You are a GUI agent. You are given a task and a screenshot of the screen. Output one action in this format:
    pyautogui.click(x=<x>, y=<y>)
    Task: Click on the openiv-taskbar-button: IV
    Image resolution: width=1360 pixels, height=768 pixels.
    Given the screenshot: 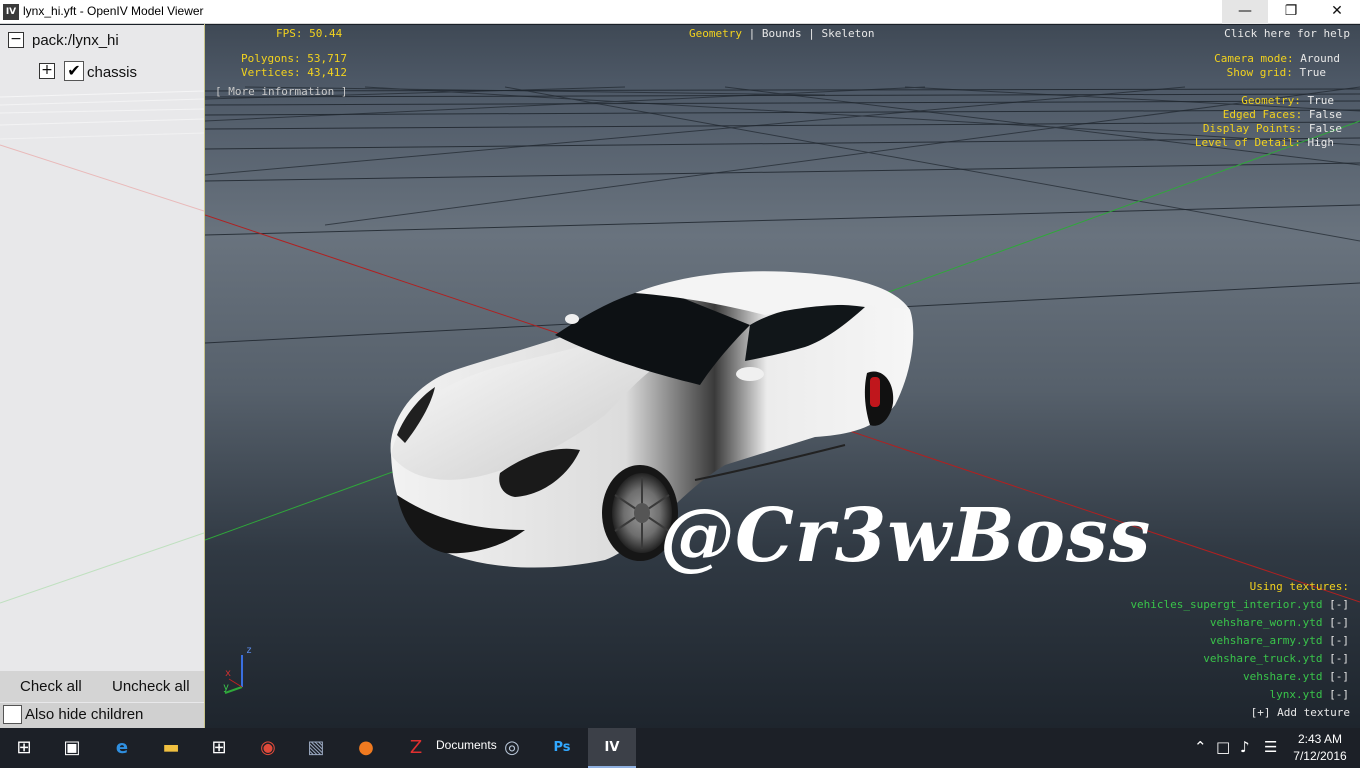 What is the action you would take?
    pyautogui.click(x=612, y=748)
    